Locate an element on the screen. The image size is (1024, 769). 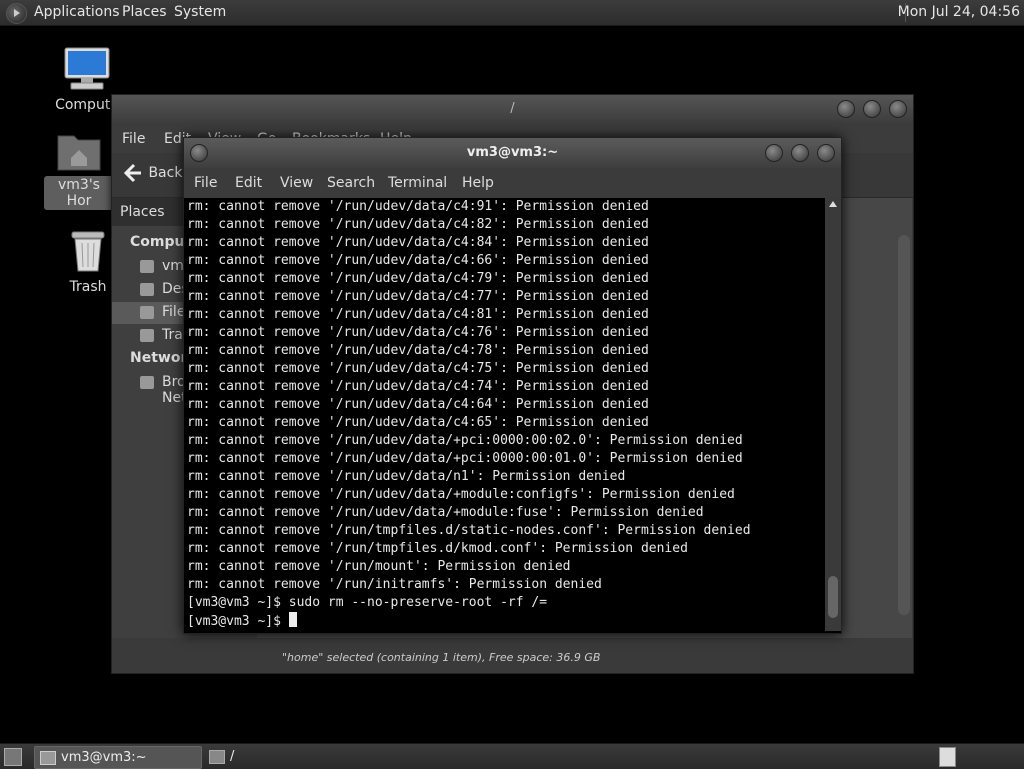
window-title: vm3@vm3:~ is located at coordinates (512, 152).